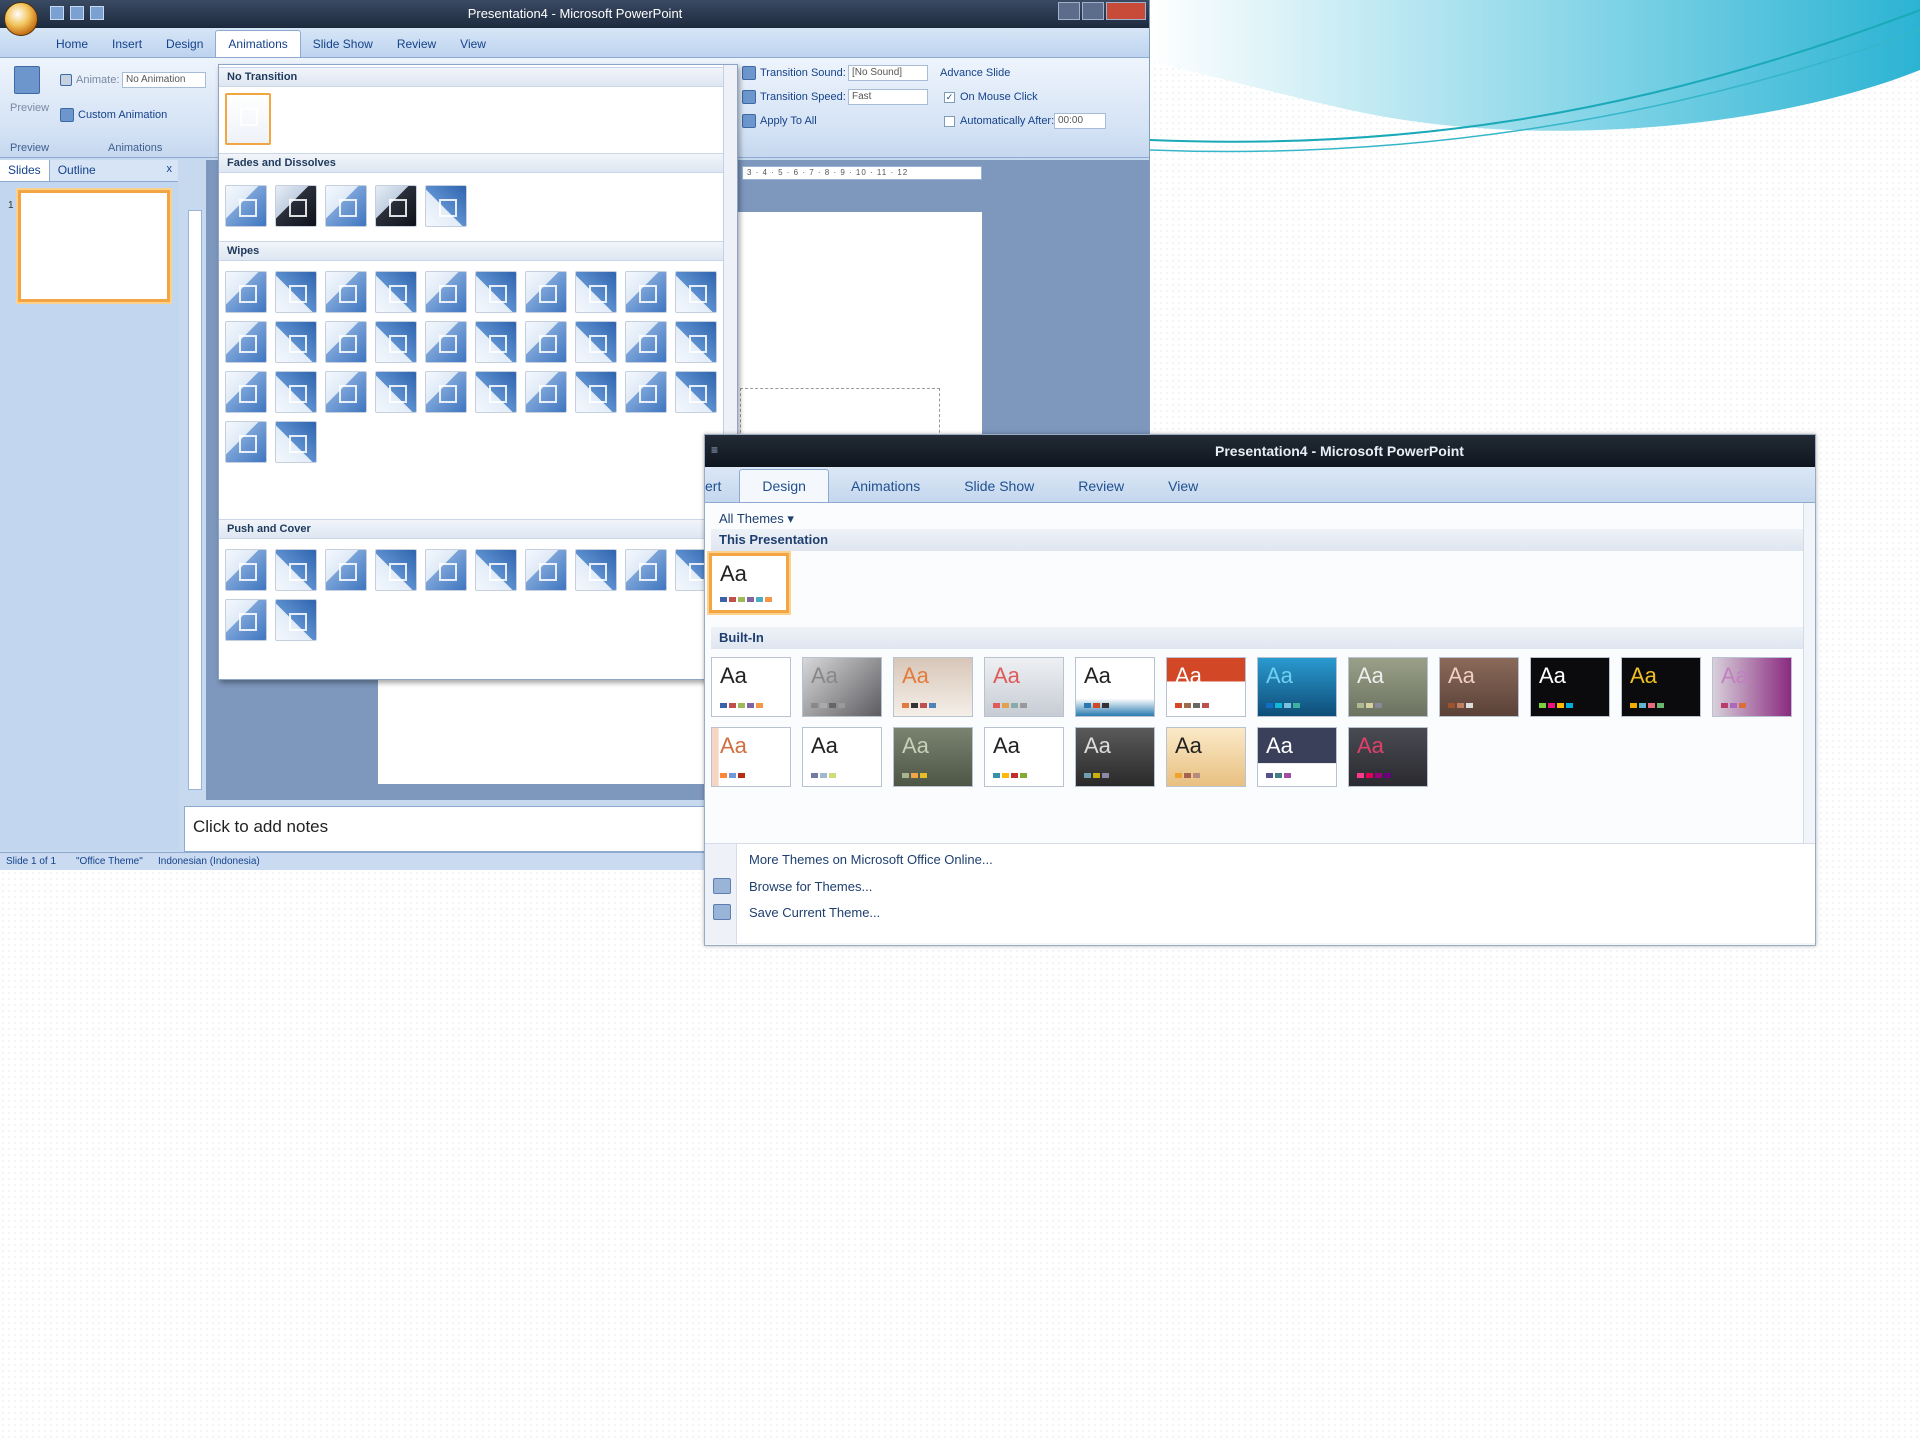  I want to click on tab-view: View, so click(473, 44).